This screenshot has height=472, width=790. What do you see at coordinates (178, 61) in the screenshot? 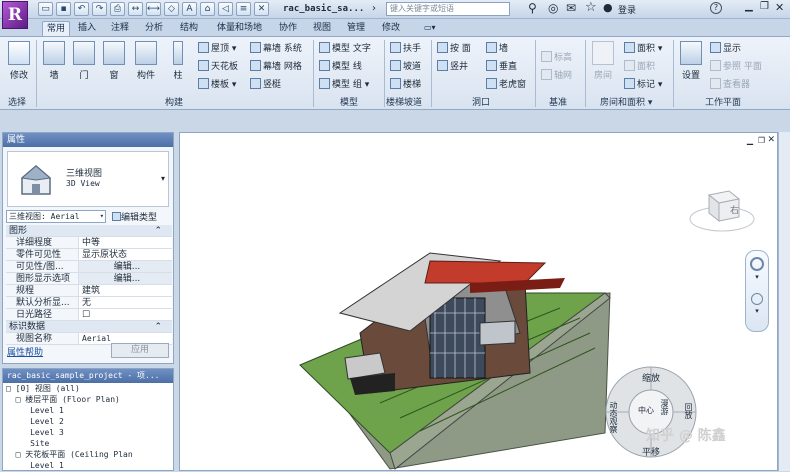
I see `column-button: 柱` at bounding box center [178, 61].